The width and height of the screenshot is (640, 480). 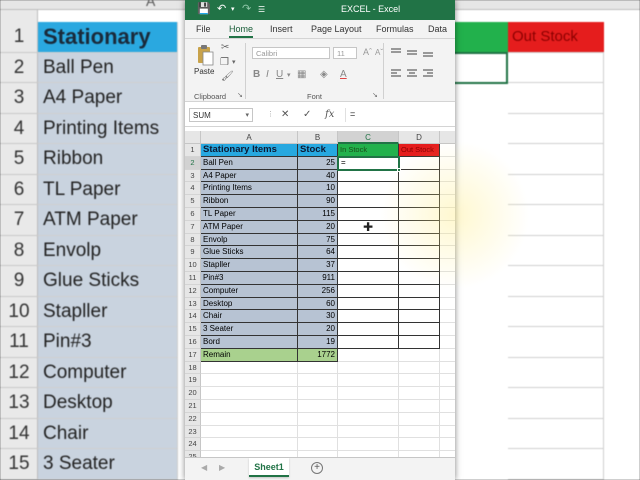 I want to click on copy-dropdown-icon: ▾, so click(x=234, y=62).